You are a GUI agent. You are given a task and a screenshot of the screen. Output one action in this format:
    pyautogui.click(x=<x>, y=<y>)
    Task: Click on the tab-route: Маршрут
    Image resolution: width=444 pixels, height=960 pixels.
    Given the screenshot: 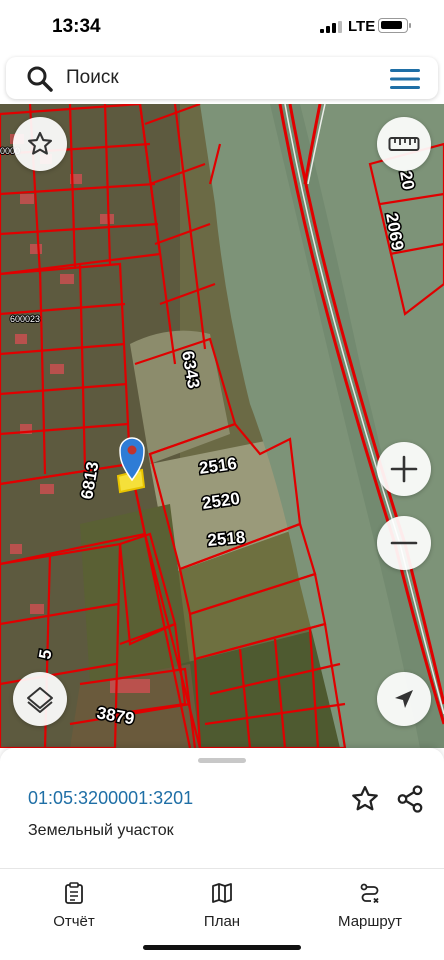 What is the action you would take?
    pyautogui.click(x=370, y=904)
    